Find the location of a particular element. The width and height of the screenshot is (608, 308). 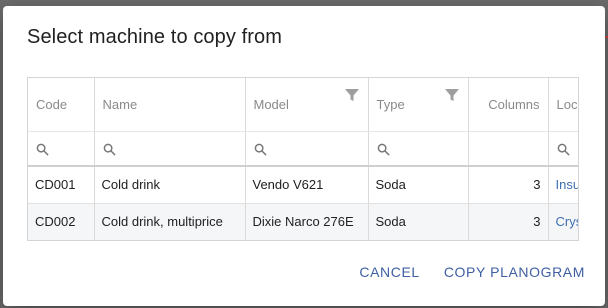

column-header-type: Type is located at coordinates (418, 105).